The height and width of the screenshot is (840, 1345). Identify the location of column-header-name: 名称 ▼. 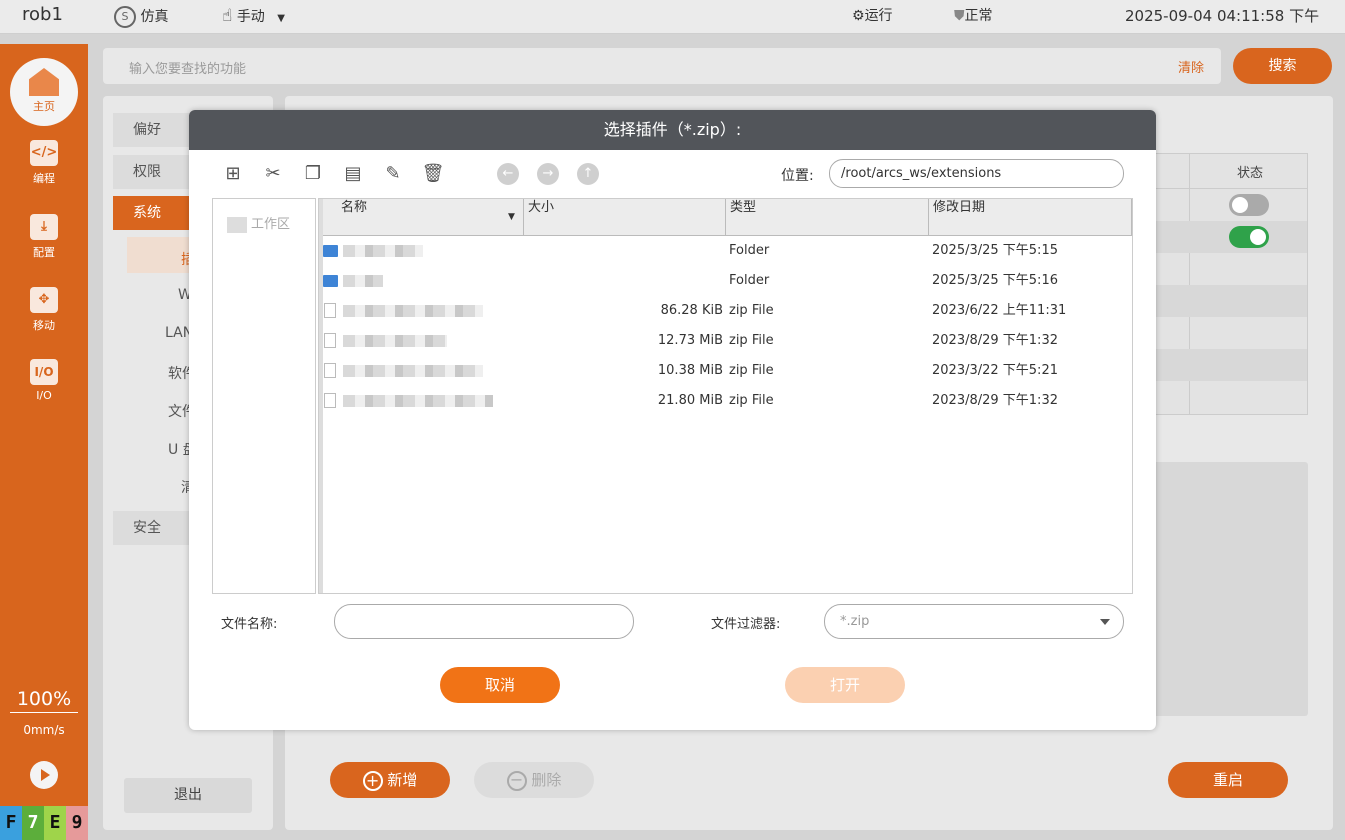
(423, 217).